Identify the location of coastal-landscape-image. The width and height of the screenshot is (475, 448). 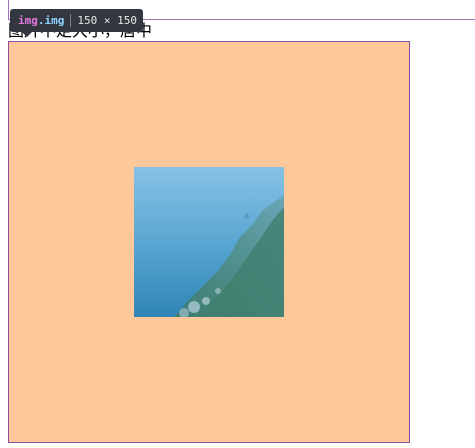
(209, 242).